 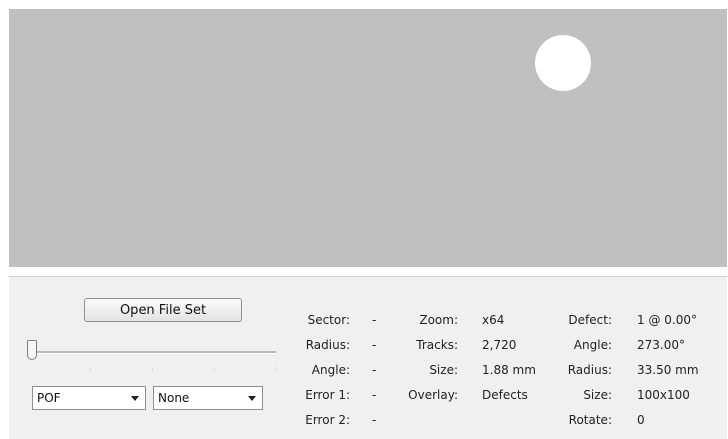 What do you see at coordinates (661, 345) in the screenshot?
I see `defect-angle-value: 273.00°` at bounding box center [661, 345].